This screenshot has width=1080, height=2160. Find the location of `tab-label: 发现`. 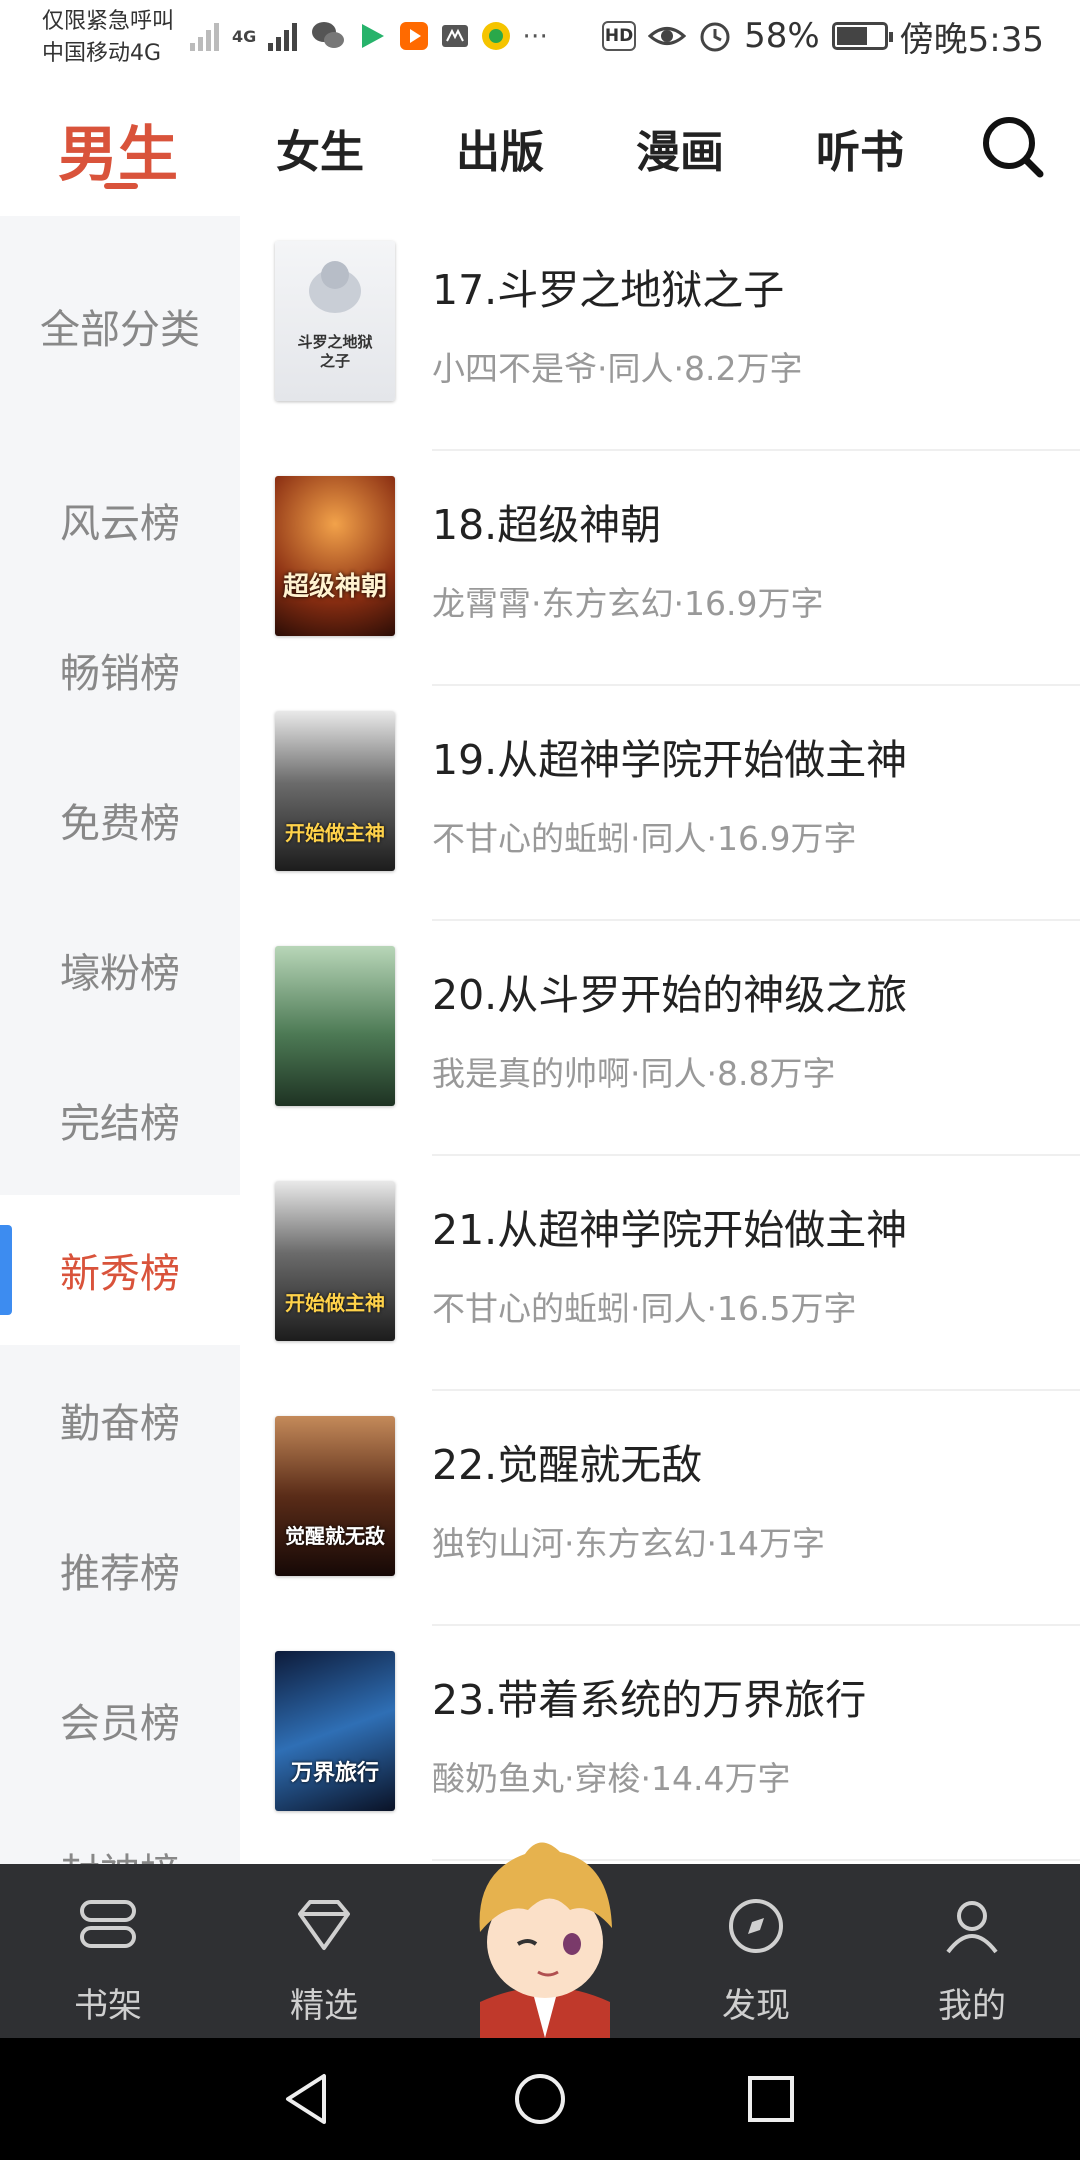

tab-label: 发现 is located at coordinates (756, 2006).